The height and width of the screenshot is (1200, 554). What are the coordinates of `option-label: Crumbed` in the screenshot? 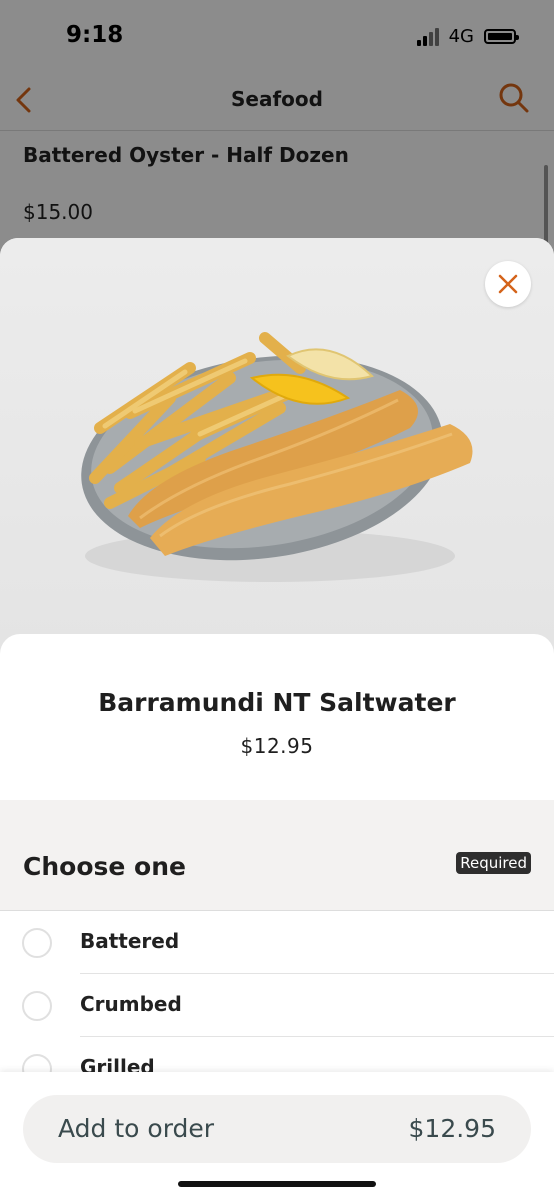 It's located at (131, 1004).